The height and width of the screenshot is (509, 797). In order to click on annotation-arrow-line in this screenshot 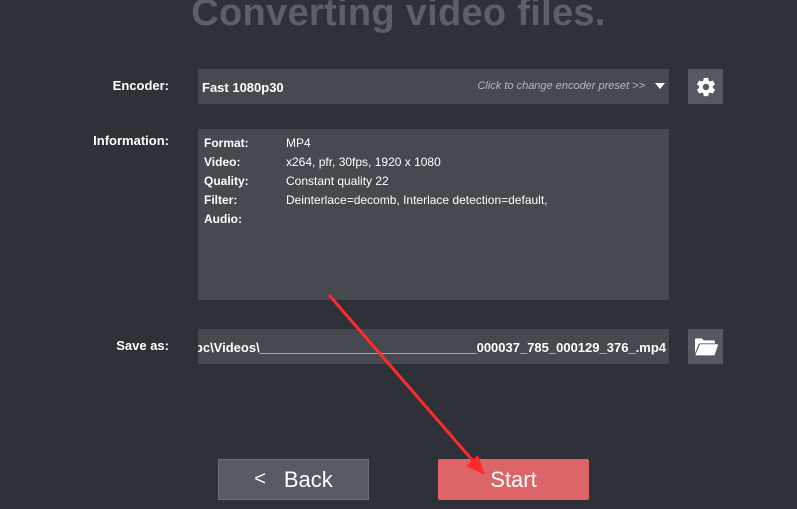, I will do `click(401, 378)`.